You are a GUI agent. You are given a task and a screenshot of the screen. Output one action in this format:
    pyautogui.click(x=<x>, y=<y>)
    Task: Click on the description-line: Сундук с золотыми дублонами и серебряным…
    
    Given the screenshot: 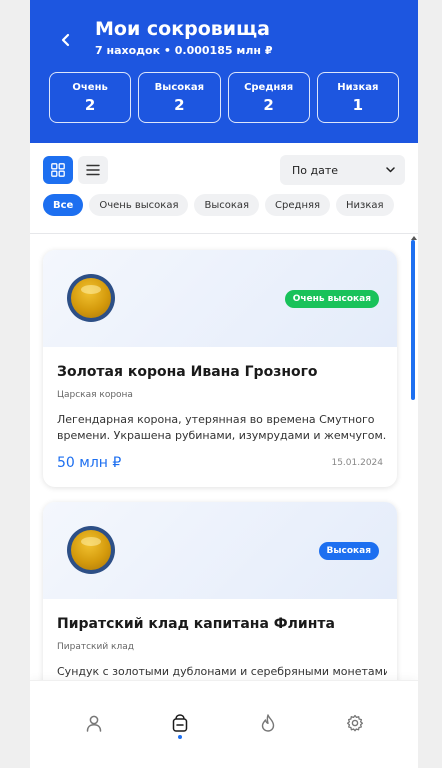 What is the action you would take?
    pyautogui.click(x=222, y=671)
    